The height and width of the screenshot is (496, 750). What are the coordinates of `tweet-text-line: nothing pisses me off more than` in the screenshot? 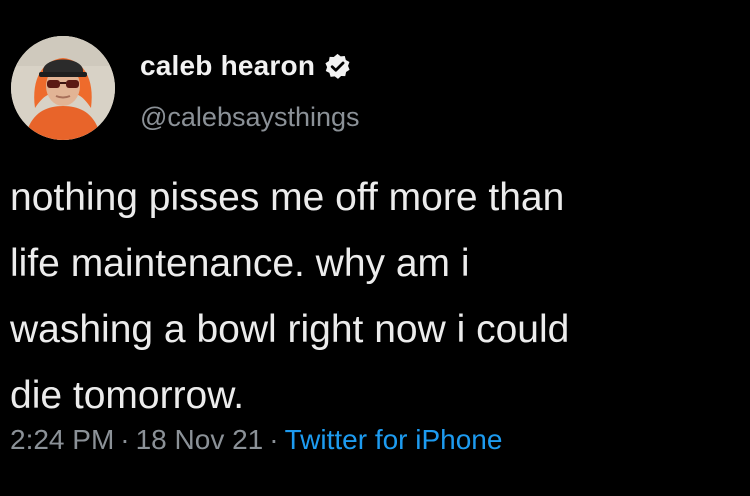 It's located at (287, 197).